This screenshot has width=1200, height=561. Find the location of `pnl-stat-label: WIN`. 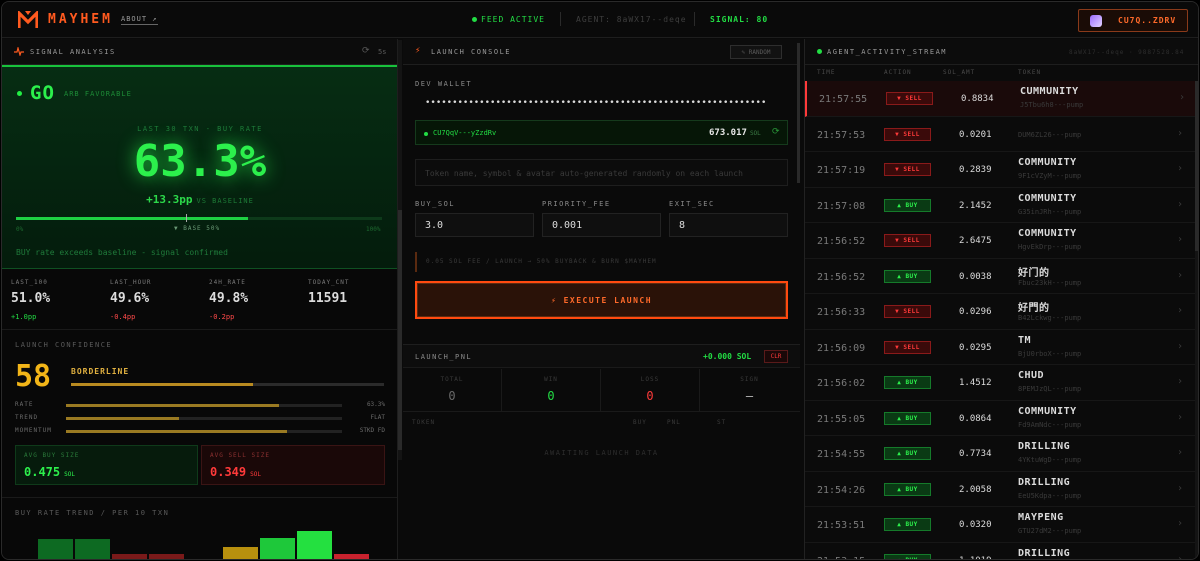

pnl-stat-label: WIN is located at coordinates (551, 379).